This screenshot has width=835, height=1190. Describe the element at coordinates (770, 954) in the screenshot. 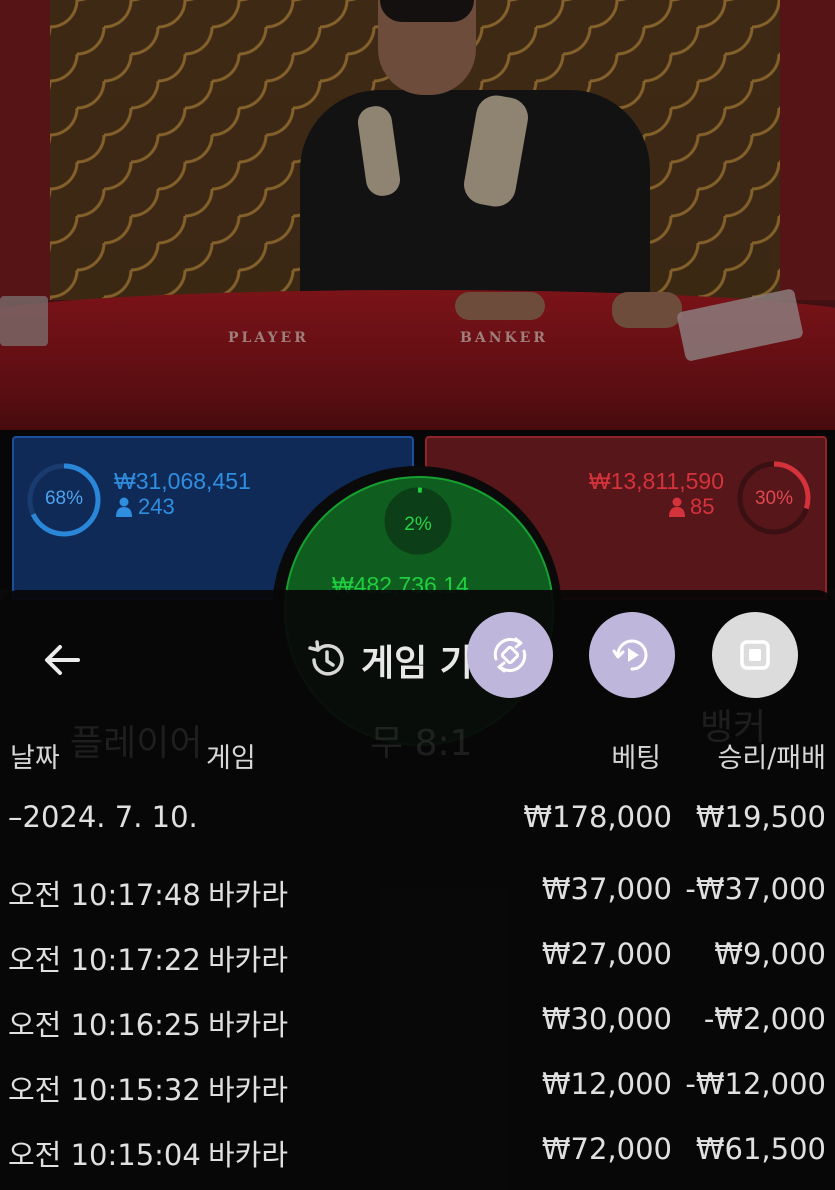

I see `row-result: ₩9,000` at that location.